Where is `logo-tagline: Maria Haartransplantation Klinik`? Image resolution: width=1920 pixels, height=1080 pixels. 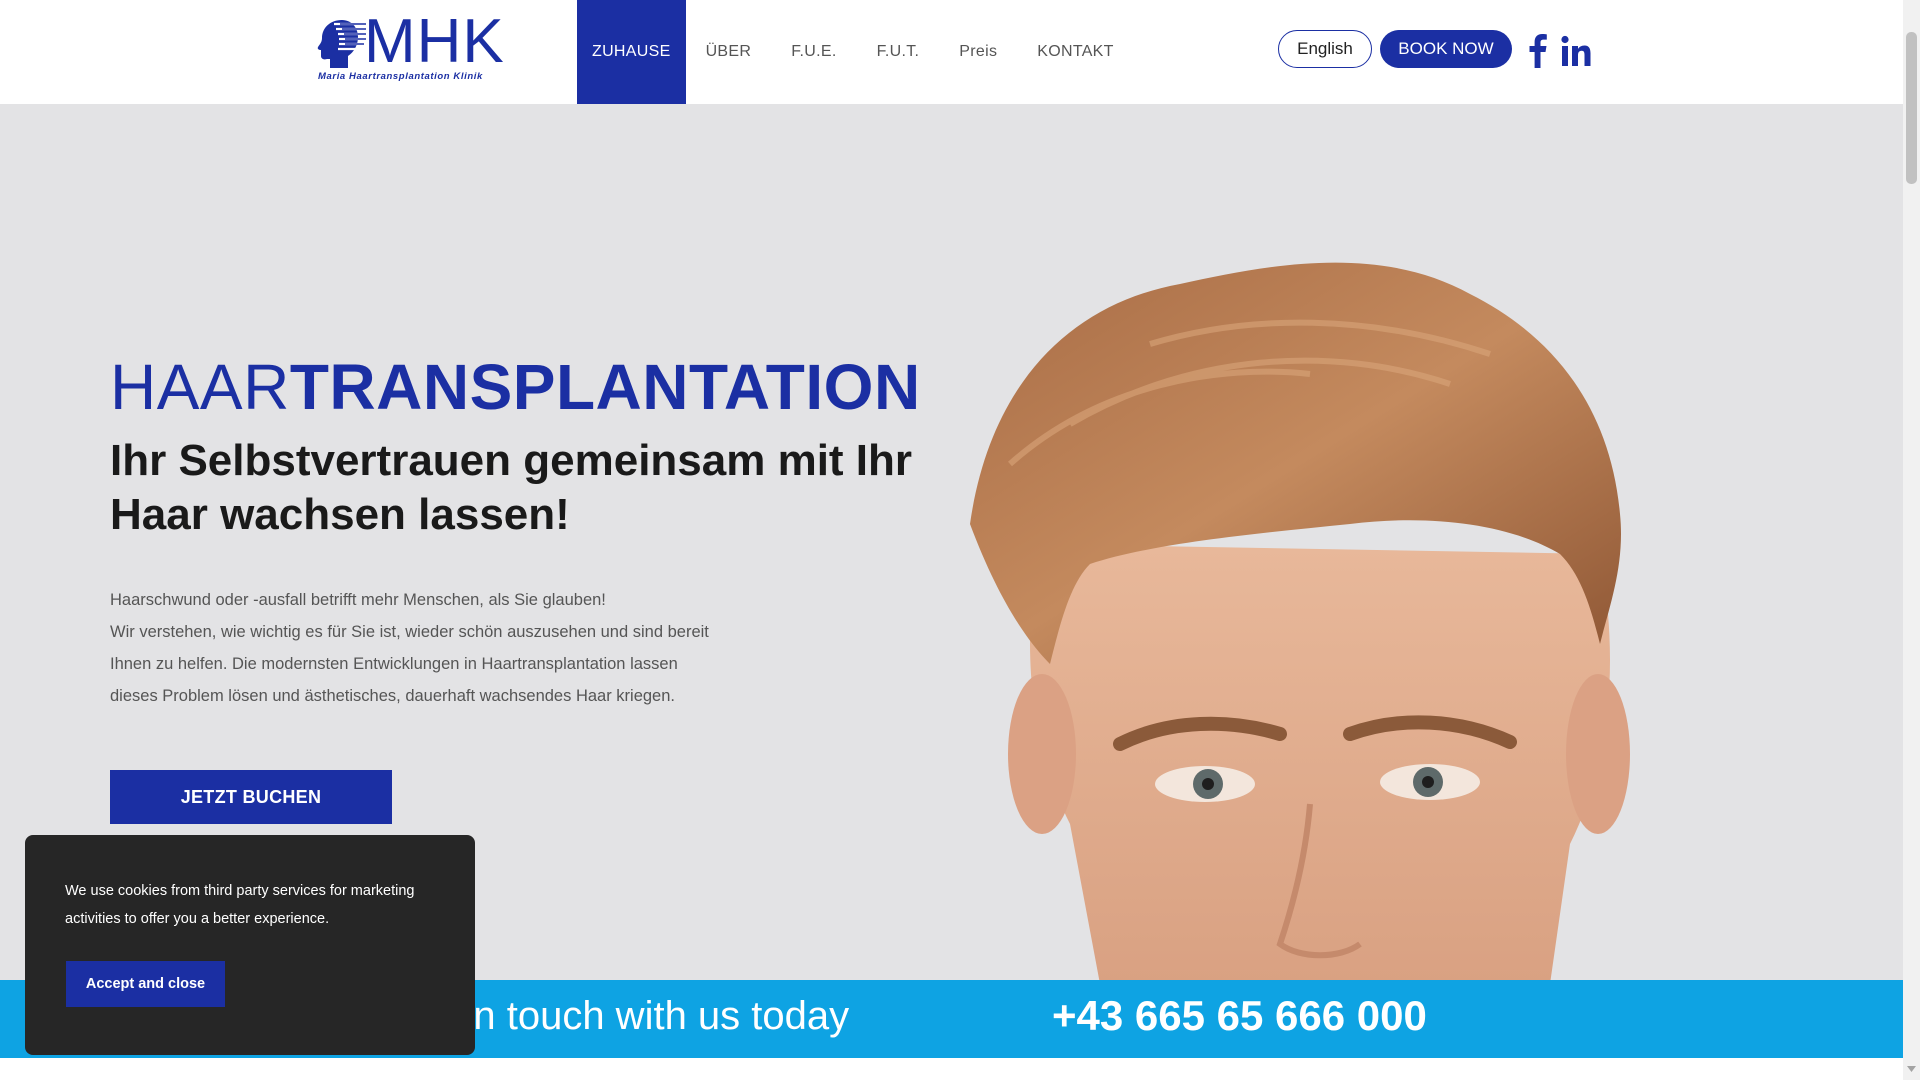
logo-tagline: Maria Haartransplantation Klinik is located at coordinates (400, 76).